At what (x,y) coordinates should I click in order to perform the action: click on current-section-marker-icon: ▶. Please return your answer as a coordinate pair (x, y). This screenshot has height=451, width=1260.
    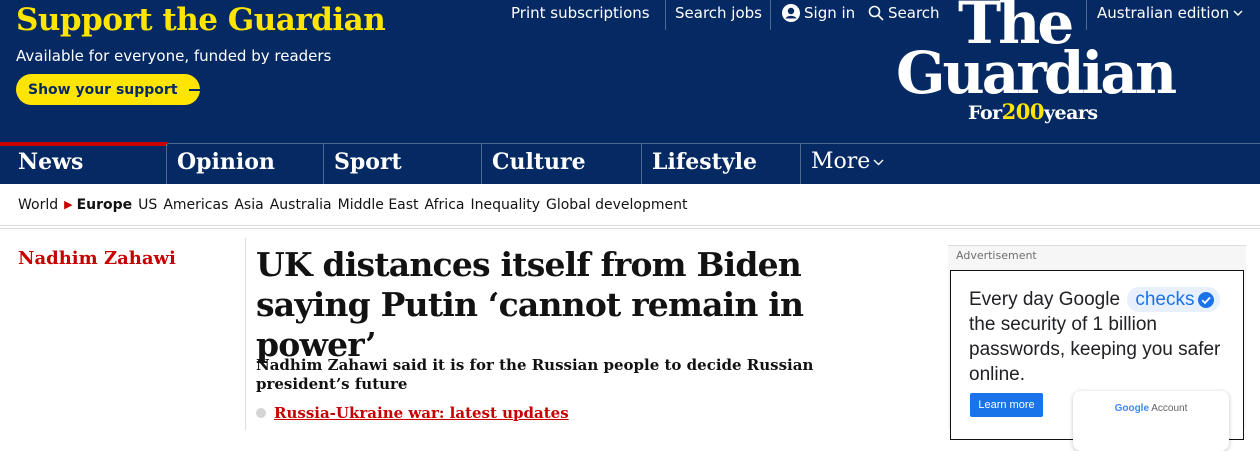
    Looking at the image, I should click on (68, 204).